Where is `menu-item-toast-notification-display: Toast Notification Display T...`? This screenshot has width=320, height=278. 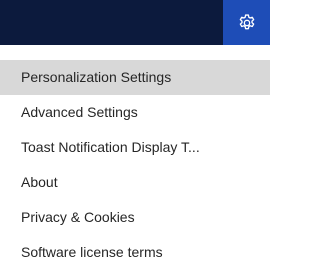 menu-item-toast-notification-display: Toast Notification Display T... is located at coordinates (135, 147).